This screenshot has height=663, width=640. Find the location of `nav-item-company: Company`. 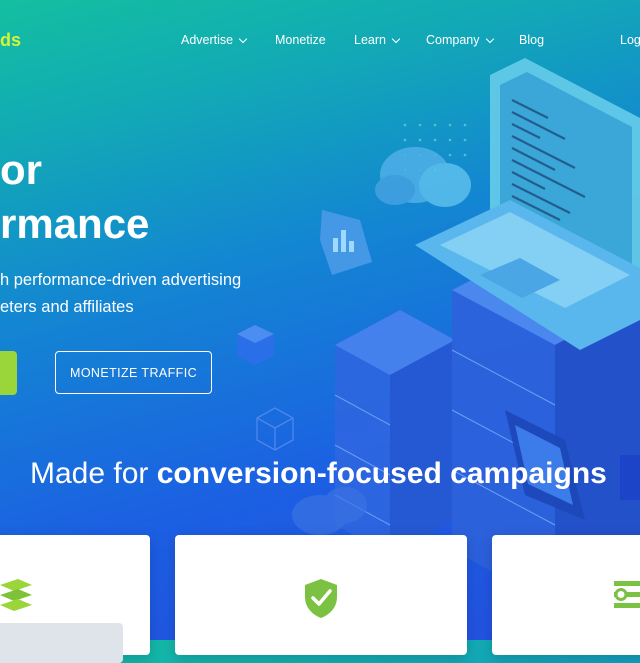

nav-item-company: Company is located at coordinates (460, 40).